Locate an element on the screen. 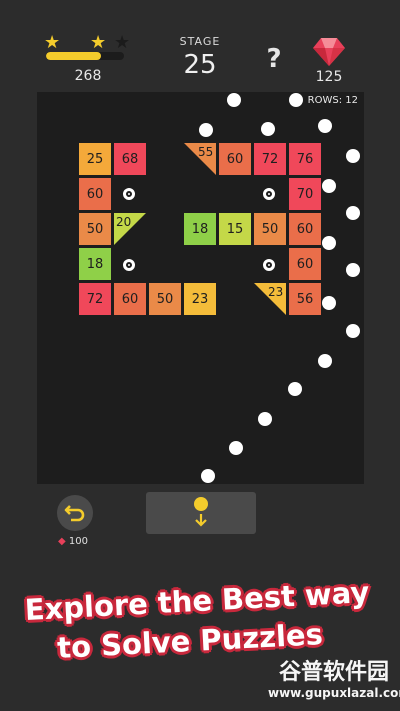  number-block: 56 is located at coordinates (305, 299).